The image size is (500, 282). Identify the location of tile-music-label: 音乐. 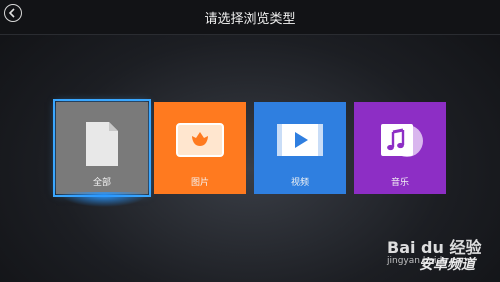
(399, 183).